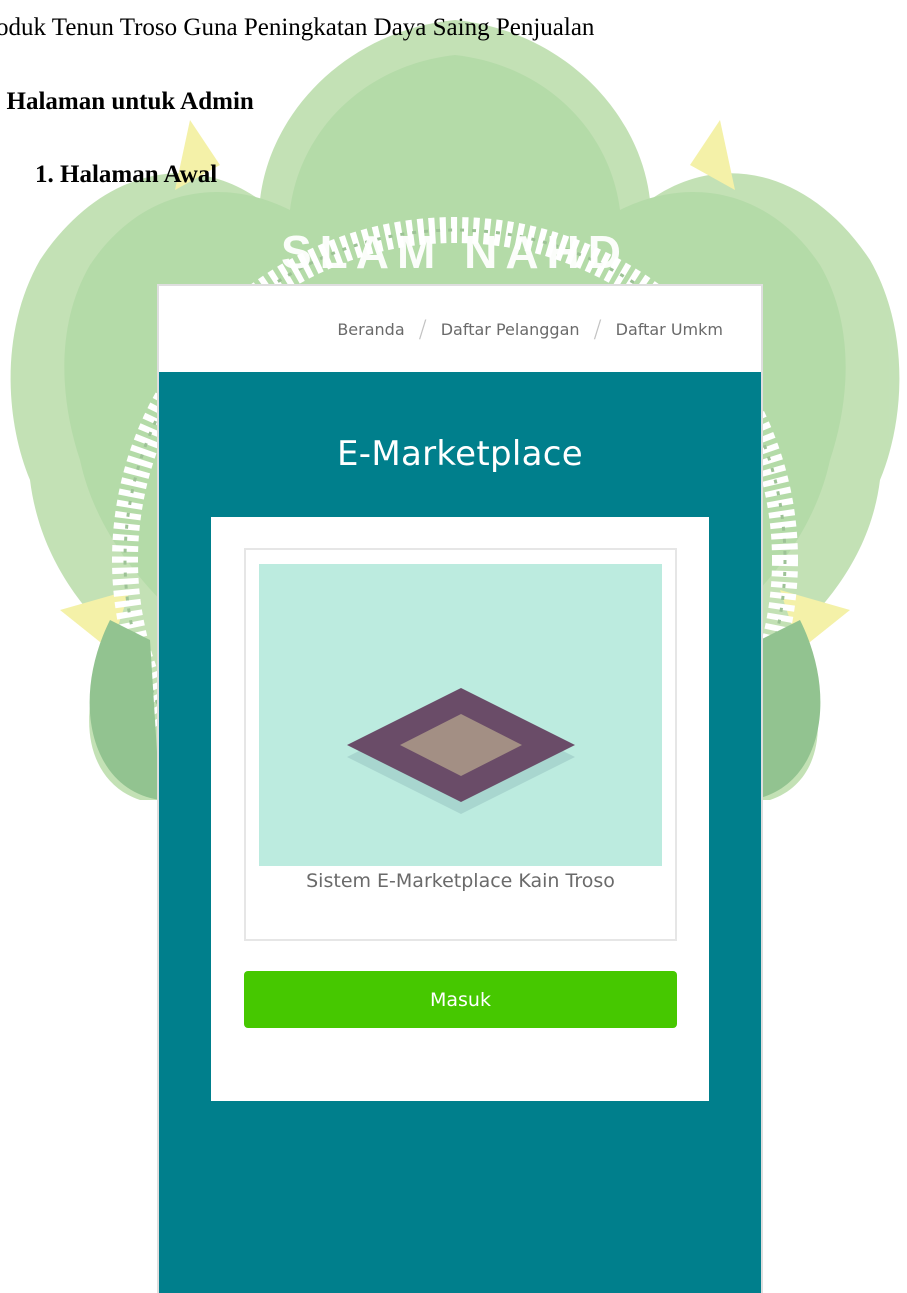 This screenshot has height=1293, width=907. I want to click on page-title: E-Marketplace, so click(459, 454).